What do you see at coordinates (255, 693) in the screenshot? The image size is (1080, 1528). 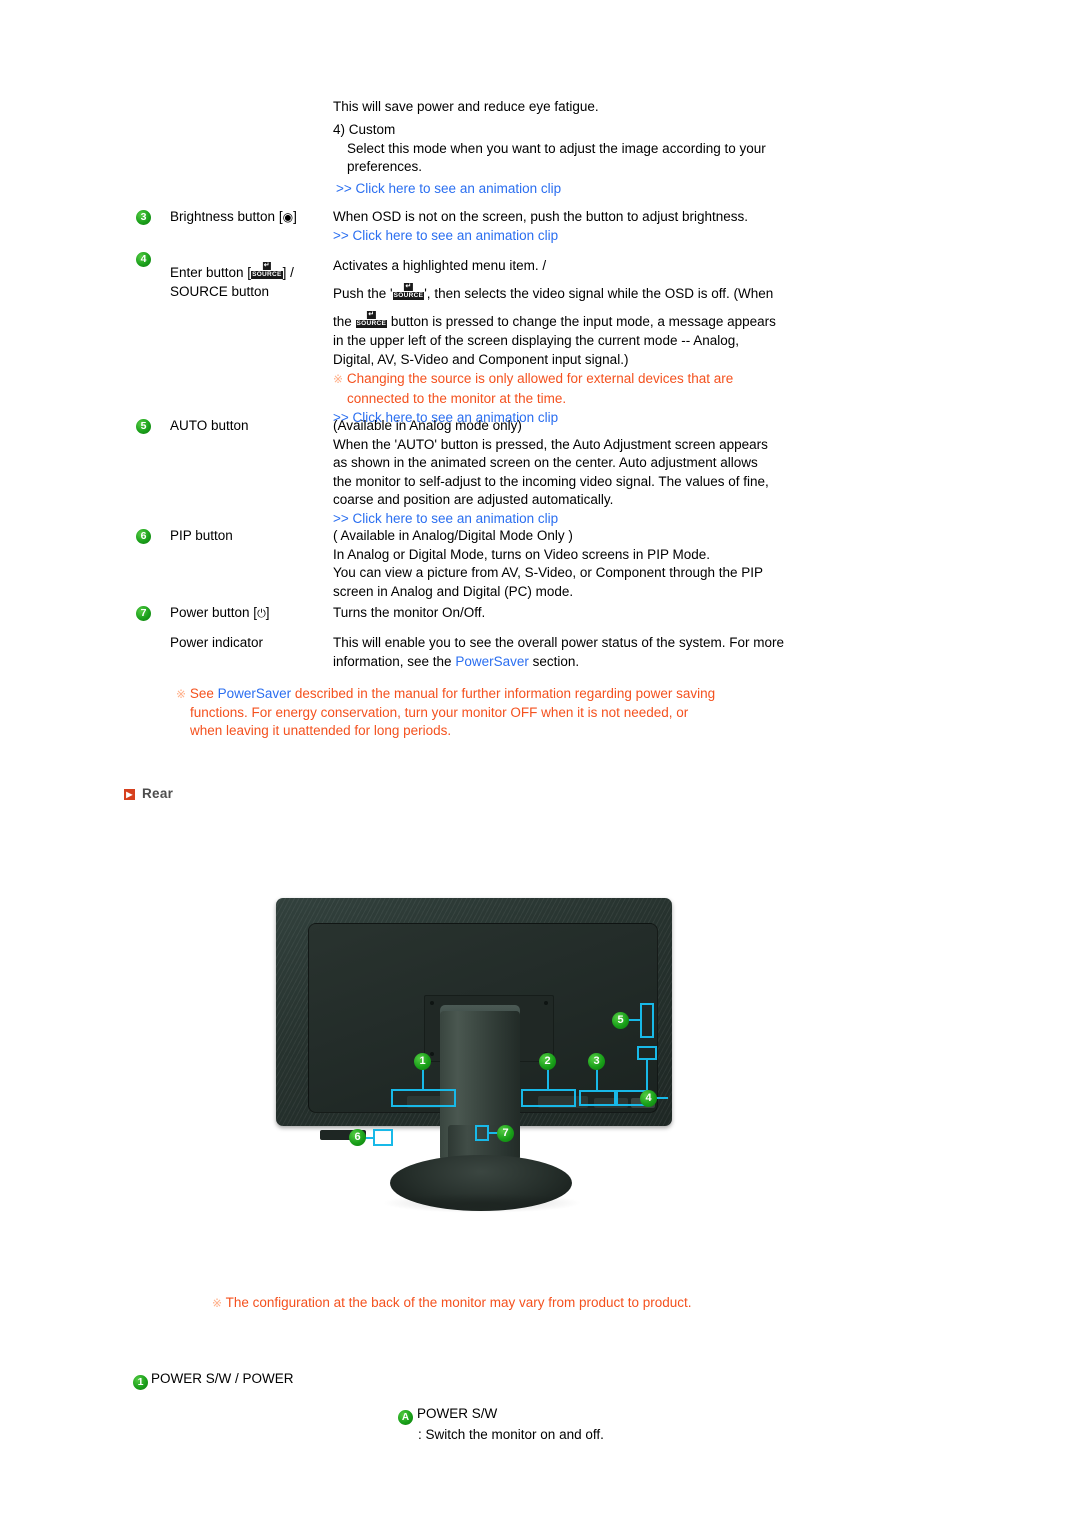 I see `powersaver-link-notice: PowerSaver` at bounding box center [255, 693].